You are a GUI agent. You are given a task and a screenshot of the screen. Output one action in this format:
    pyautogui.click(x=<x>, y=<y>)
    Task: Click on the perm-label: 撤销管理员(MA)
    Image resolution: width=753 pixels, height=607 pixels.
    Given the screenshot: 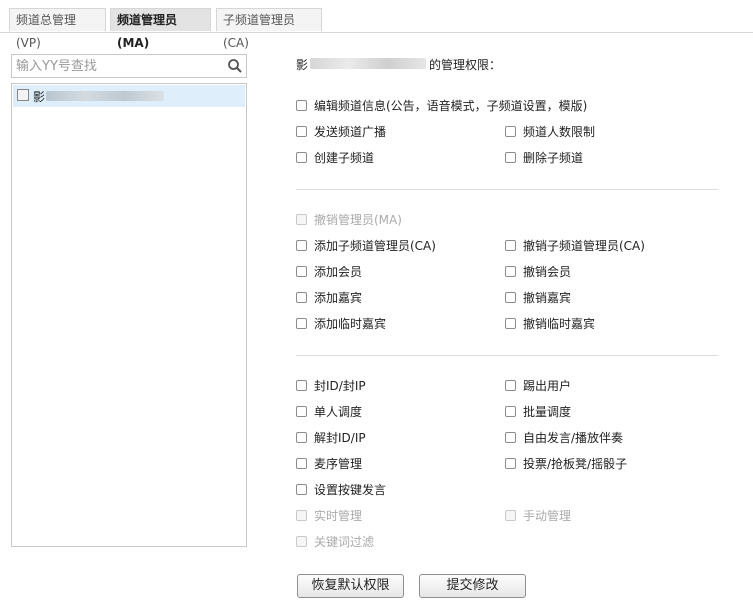 What is the action you would take?
    pyautogui.click(x=358, y=220)
    